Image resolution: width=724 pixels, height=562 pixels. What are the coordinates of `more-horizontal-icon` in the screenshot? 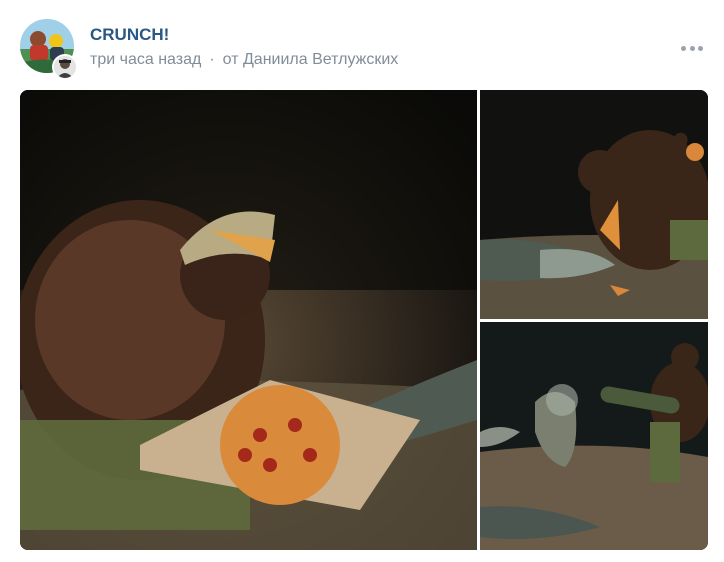 It's located at (692, 48).